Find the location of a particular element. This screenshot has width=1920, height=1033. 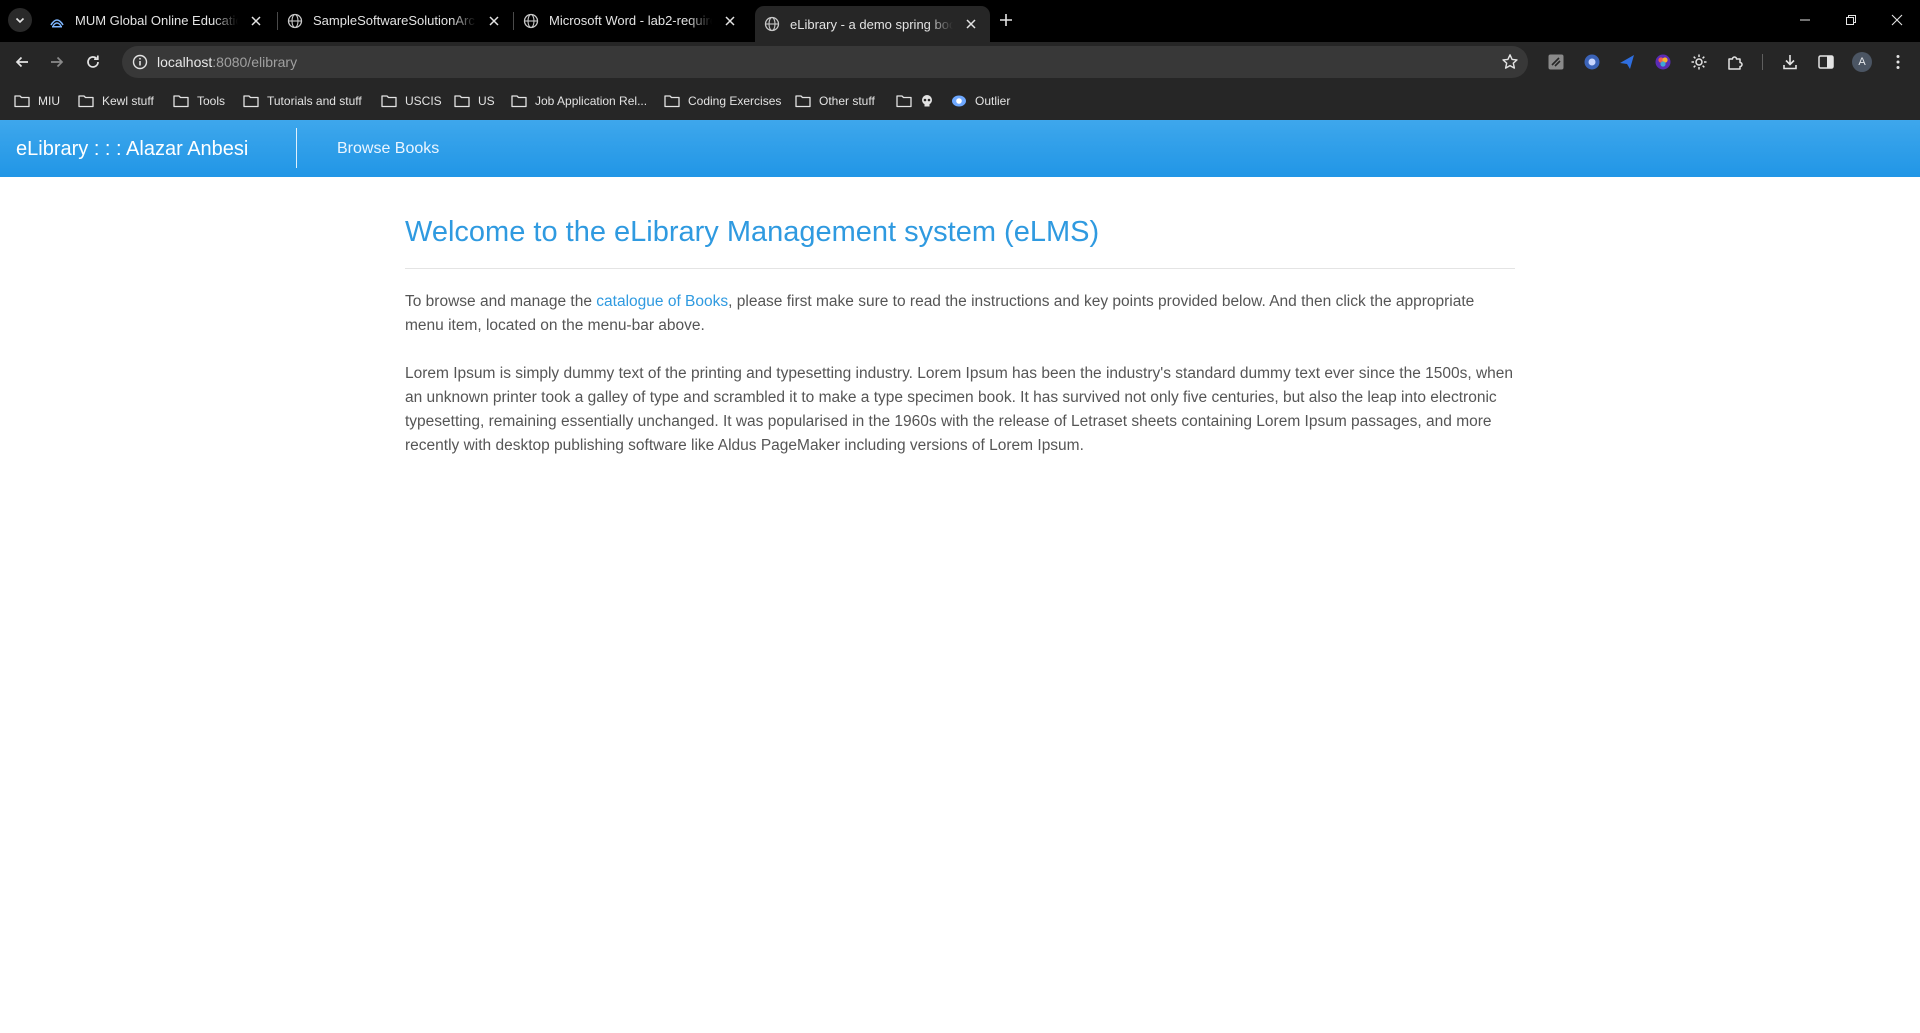

heading-divider is located at coordinates (960, 268).